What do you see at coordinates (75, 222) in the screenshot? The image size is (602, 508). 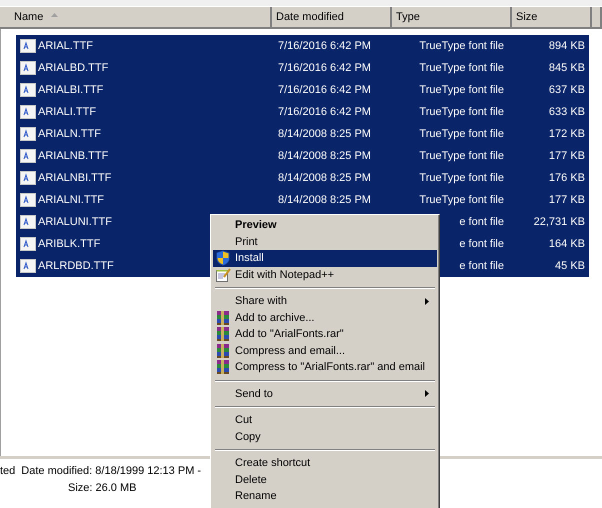 I see `file-name: ARIALUNI.TTF` at bounding box center [75, 222].